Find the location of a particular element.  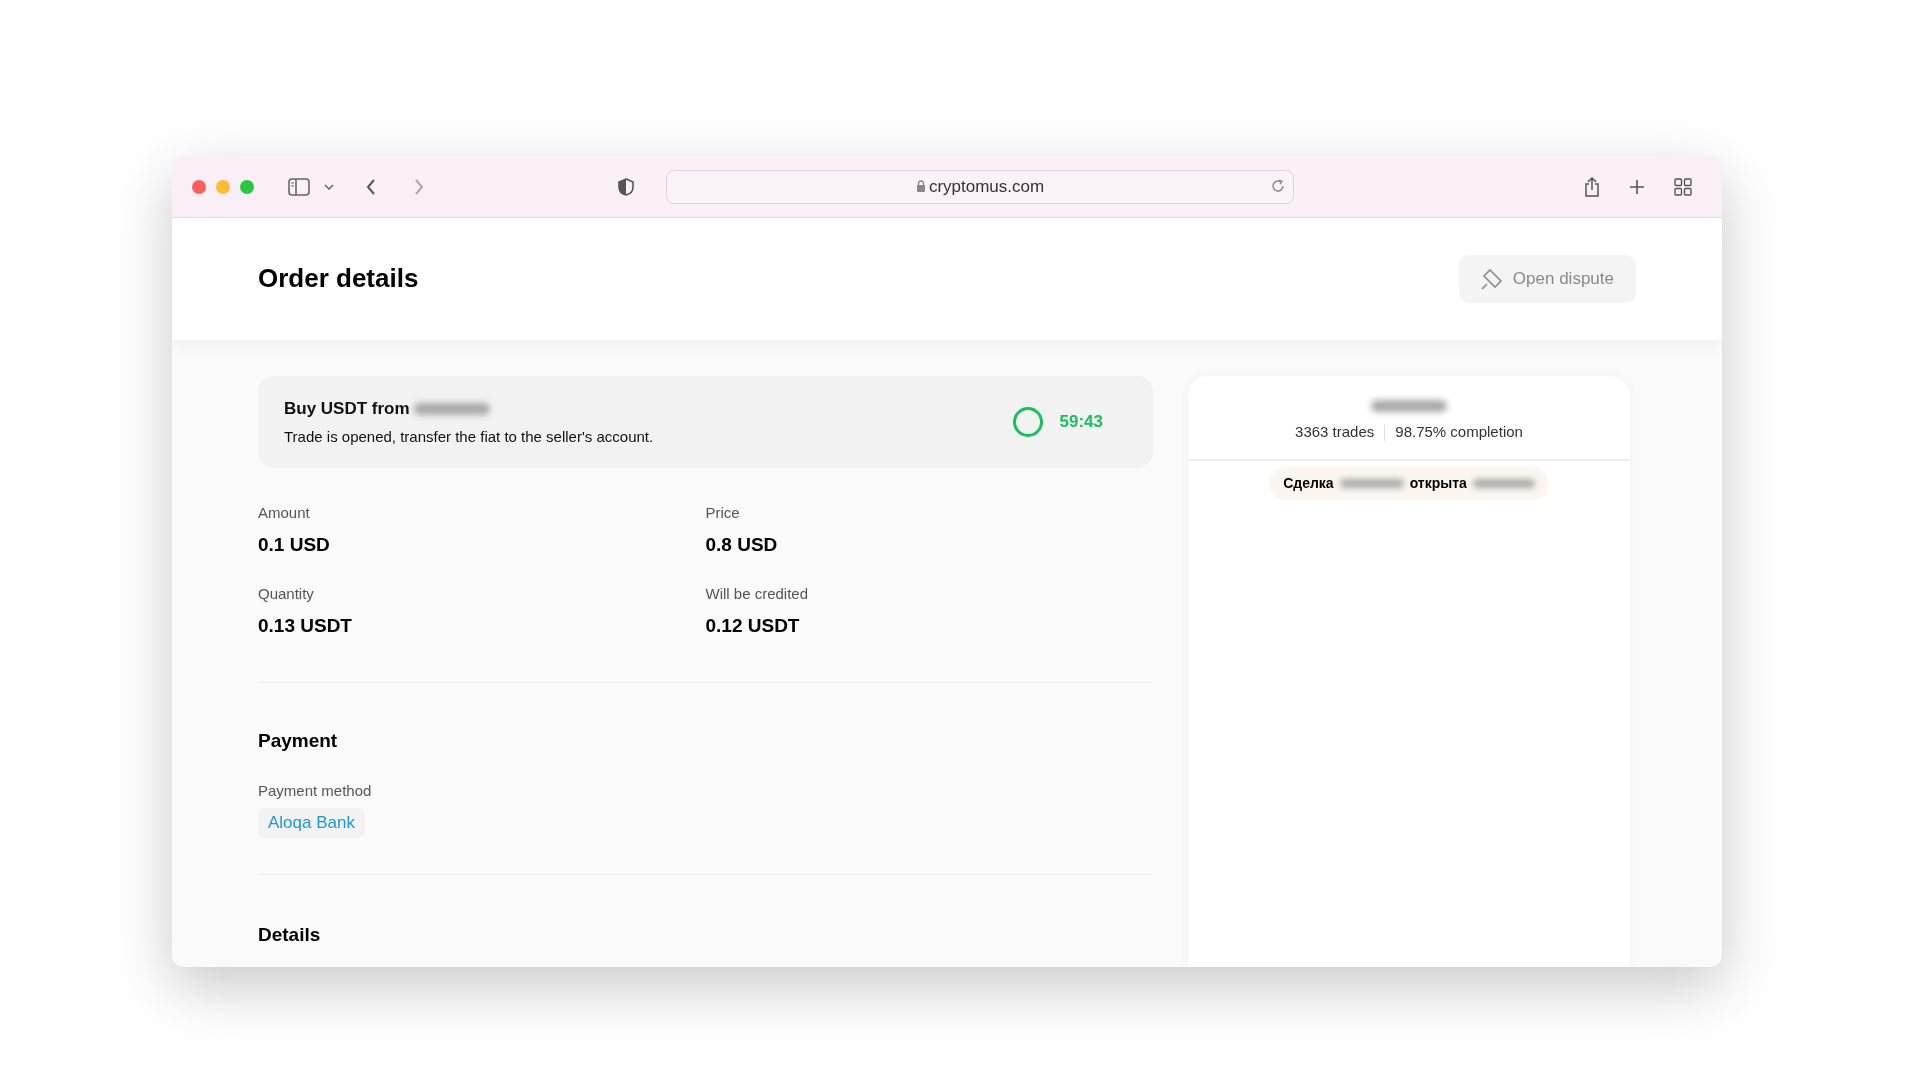

field-label: Price is located at coordinates (723, 513).